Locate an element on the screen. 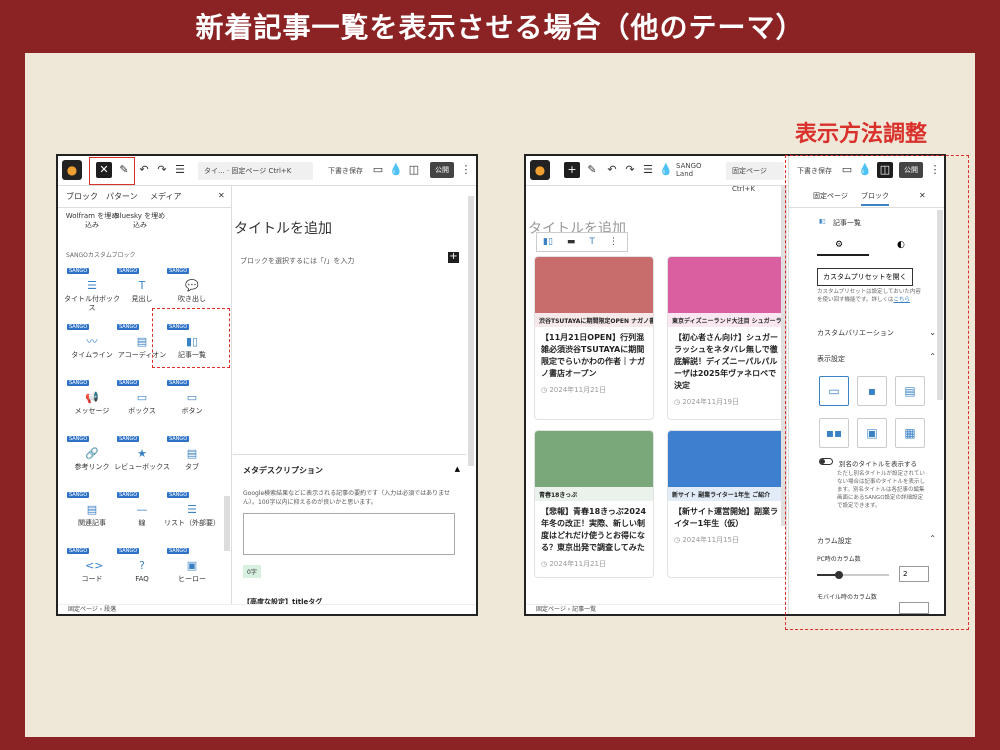  block-label: タイトル付ボックス is located at coordinates (92, 303).